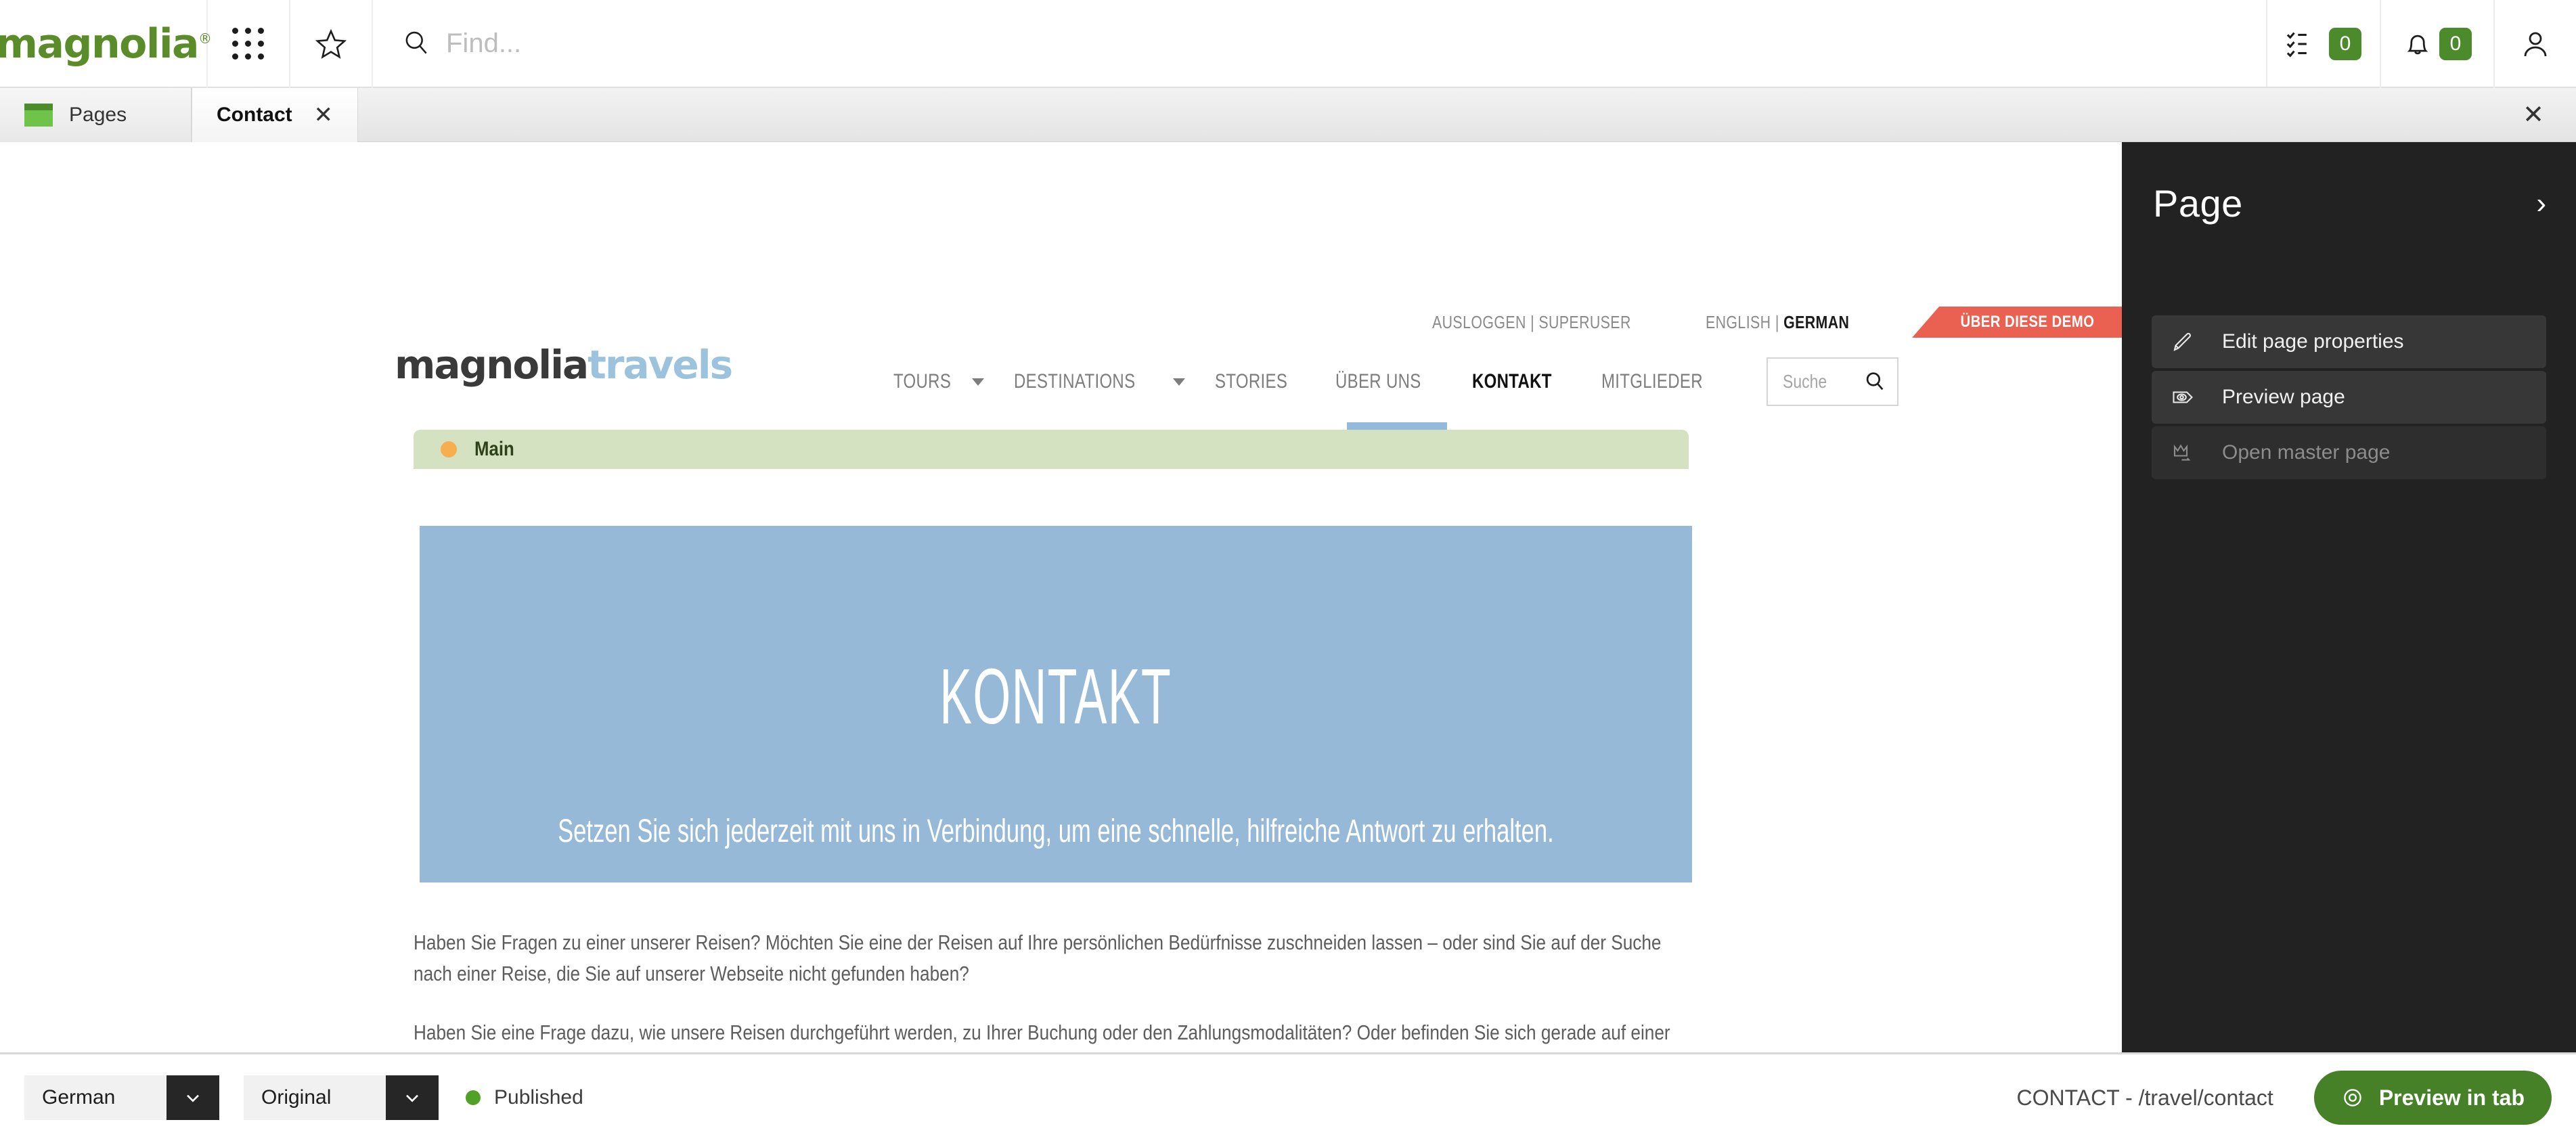 The width and height of the screenshot is (2576, 1141). I want to click on tab-contact-label: Contact, so click(254, 115).